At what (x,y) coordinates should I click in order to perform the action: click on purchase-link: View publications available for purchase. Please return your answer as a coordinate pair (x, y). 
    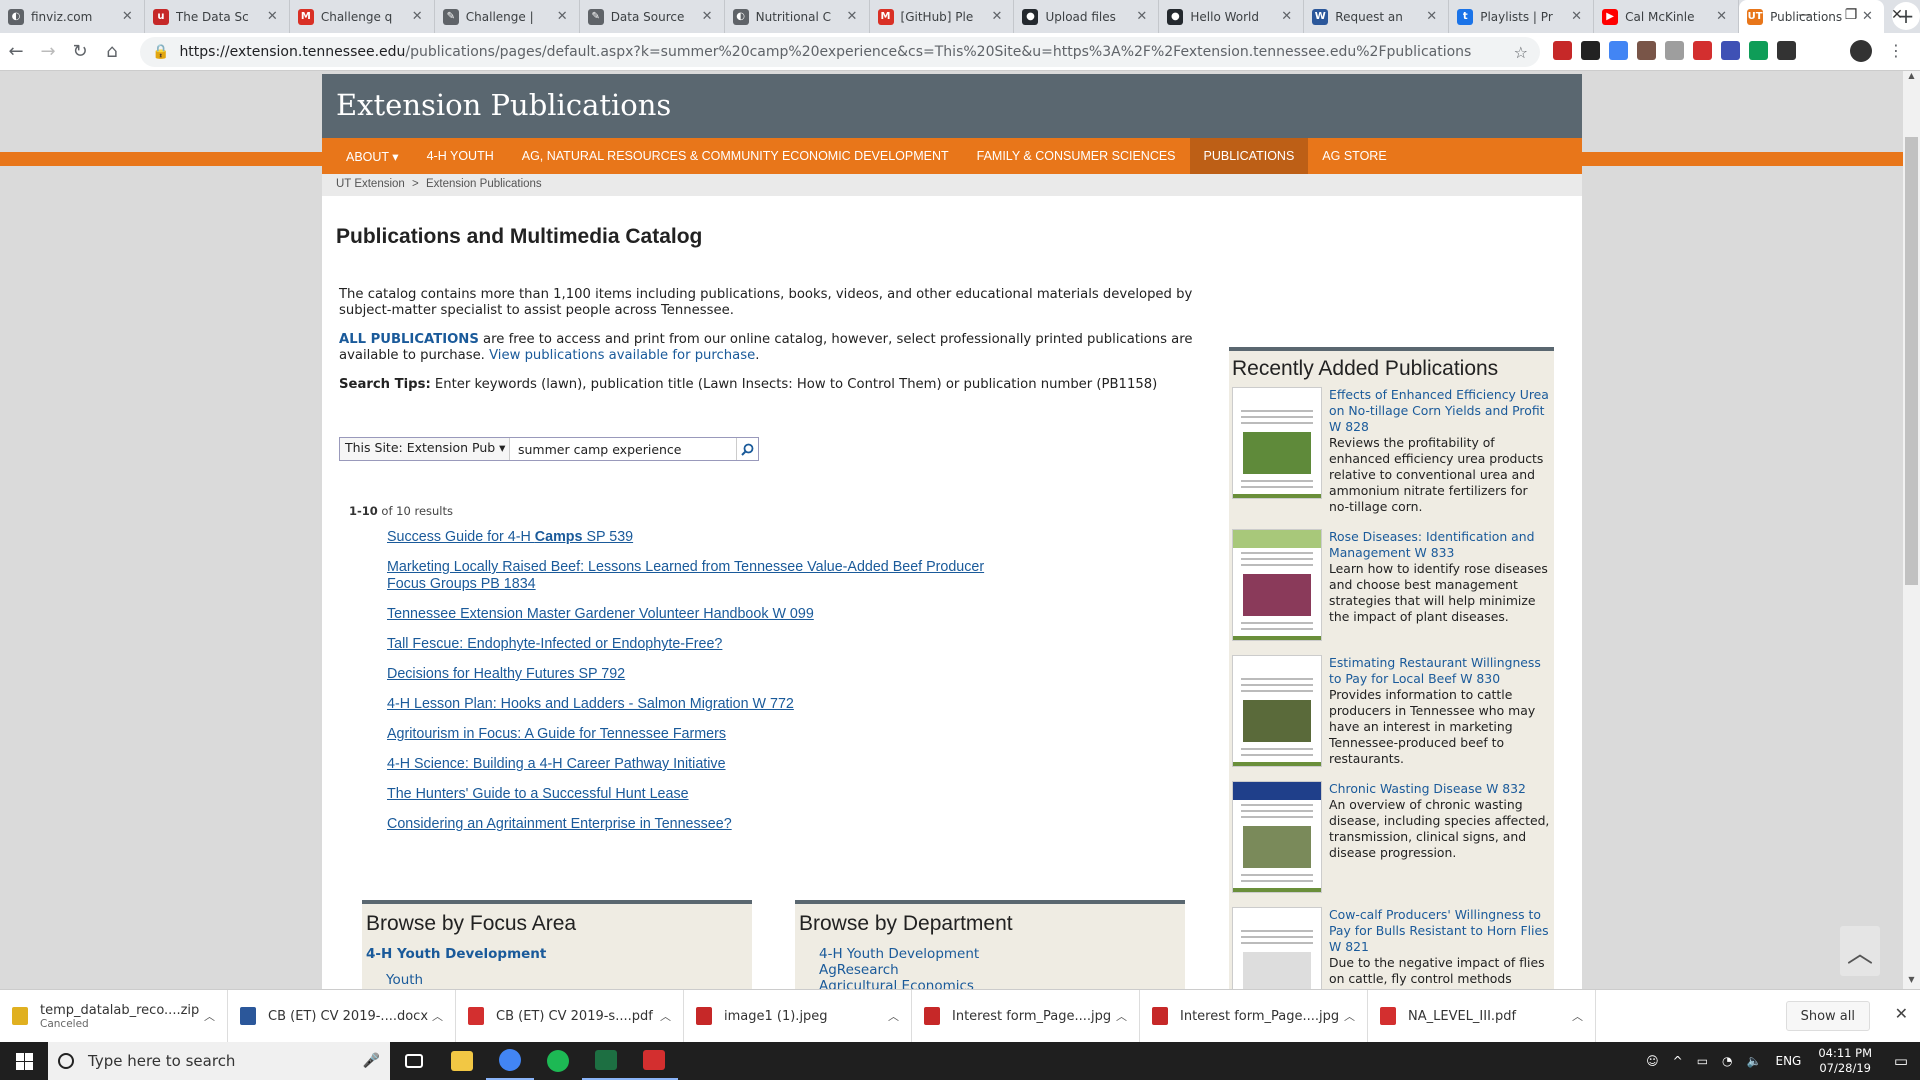
    Looking at the image, I should click on (622, 355).